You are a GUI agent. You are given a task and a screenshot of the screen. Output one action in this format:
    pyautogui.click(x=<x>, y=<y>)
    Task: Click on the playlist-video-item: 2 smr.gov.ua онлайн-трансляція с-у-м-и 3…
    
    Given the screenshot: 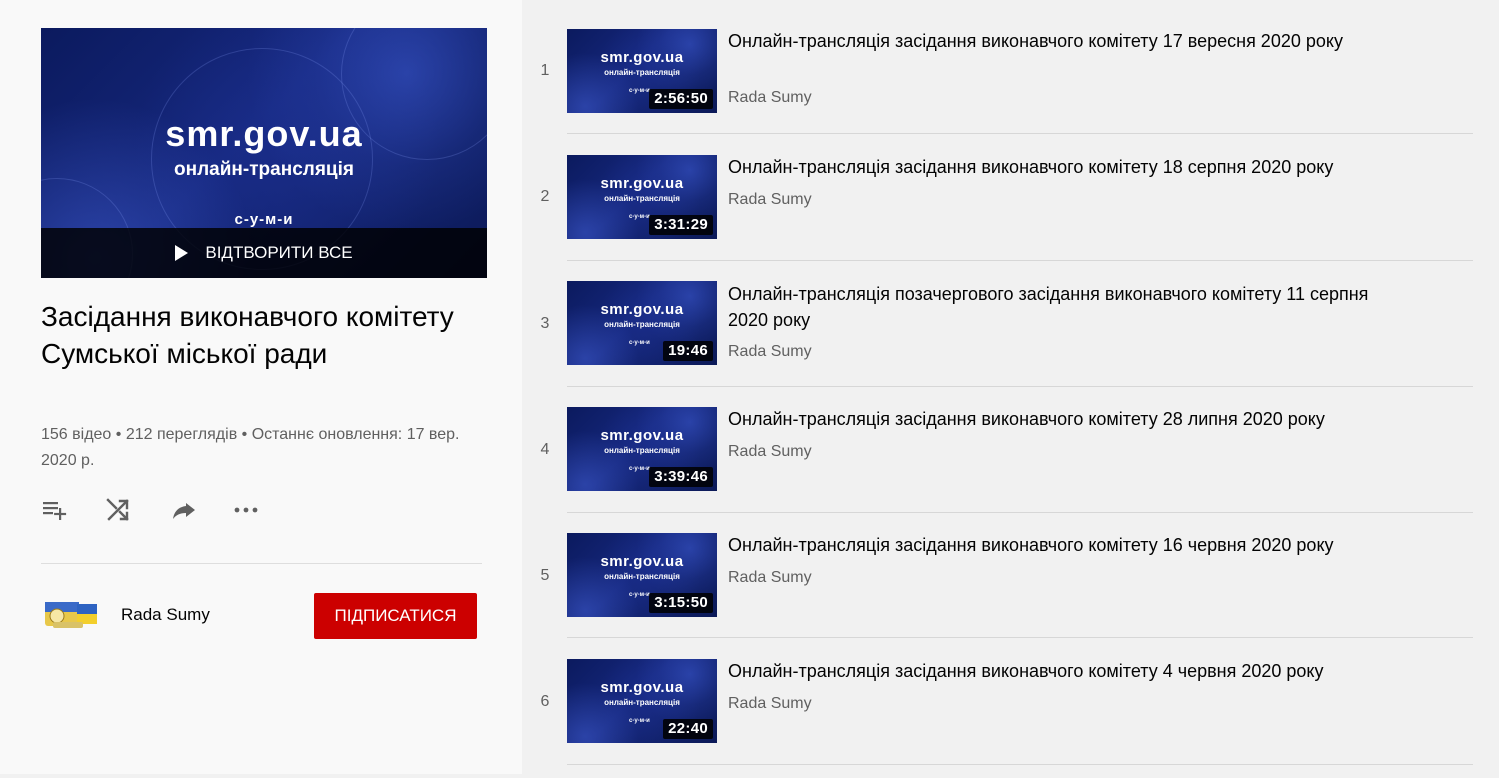 What is the action you would take?
    pyautogui.click(x=1010, y=211)
    